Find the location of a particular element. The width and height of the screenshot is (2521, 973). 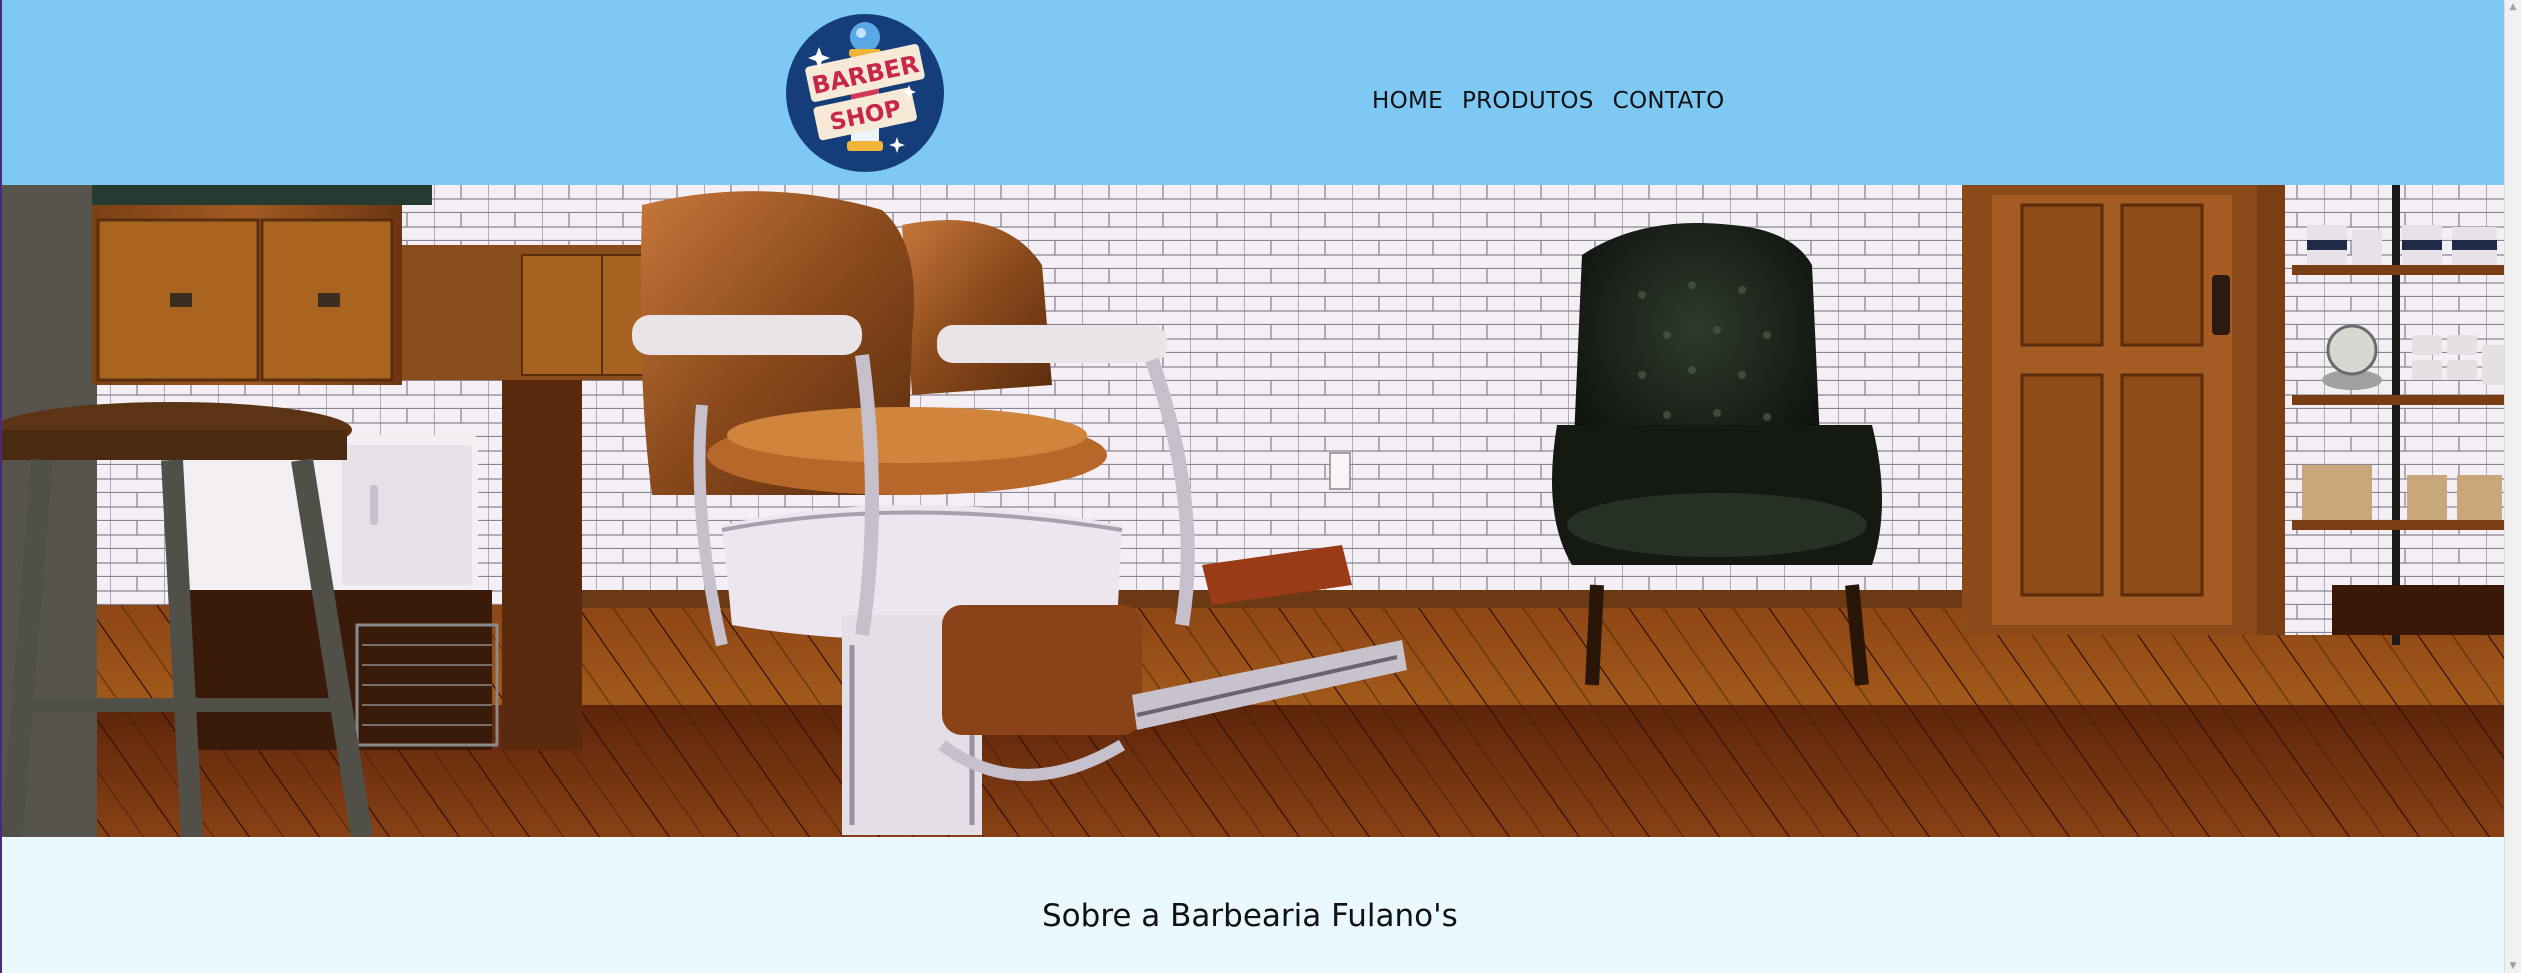

nav-produtos: PRODUTOS is located at coordinates (1528, 101).